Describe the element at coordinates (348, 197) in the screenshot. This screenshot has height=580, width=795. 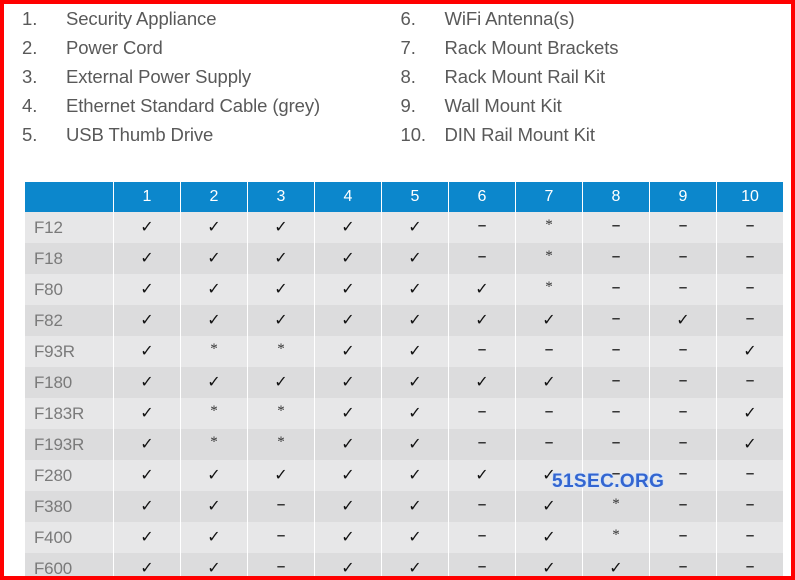
I see `matrix-column-header-4: 4` at that location.